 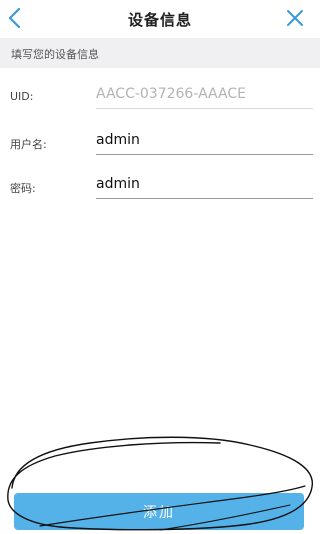 What do you see at coordinates (204, 94) in the screenshot?
I see `uid-field` at bounding box center [204, 94].